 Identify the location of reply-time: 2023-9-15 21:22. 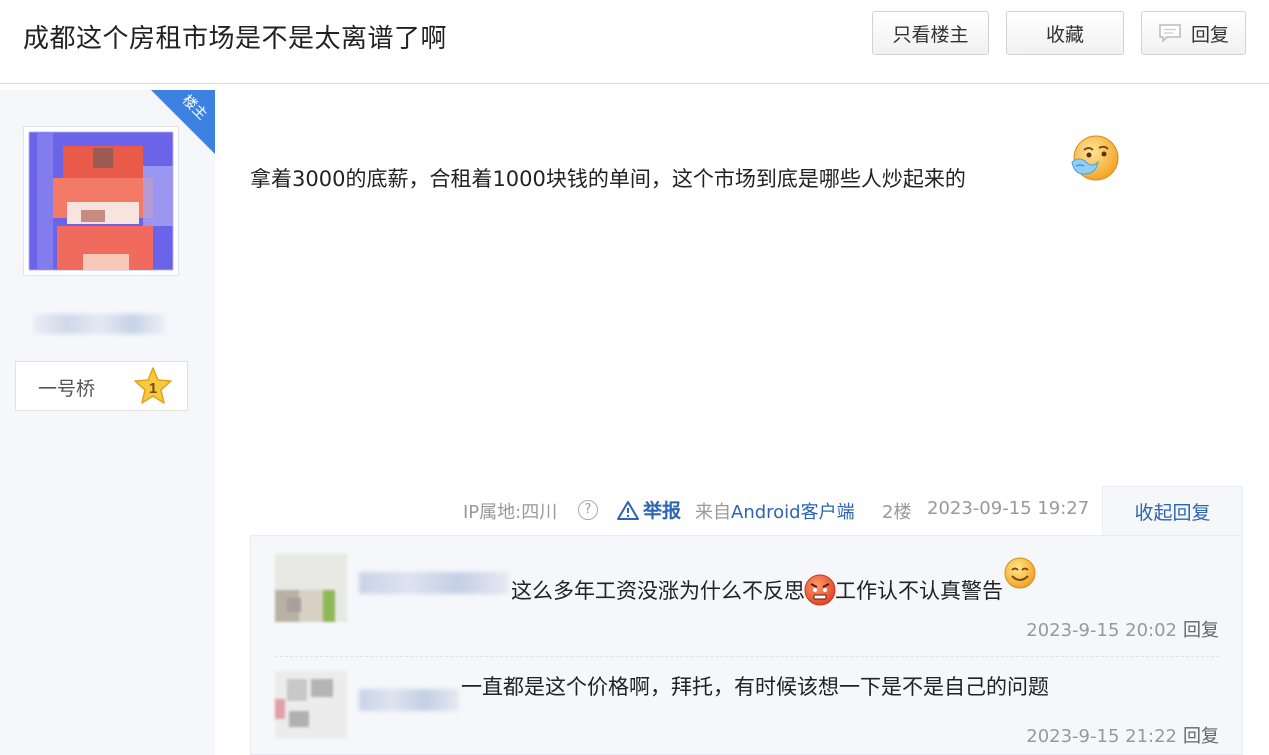
(1101, 736).